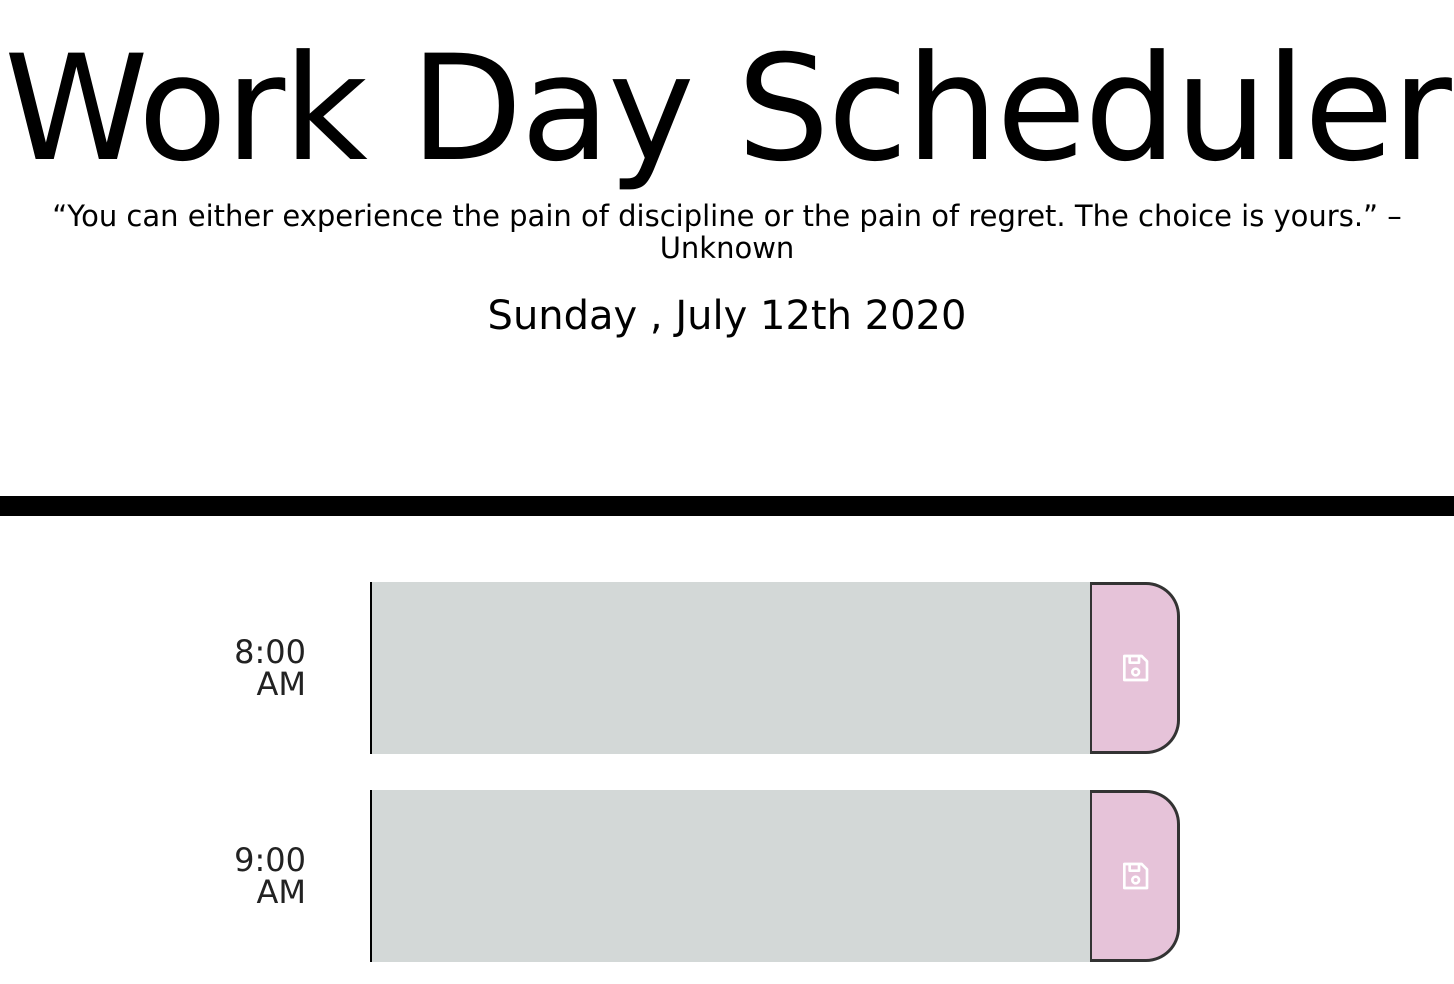 The image size is (1454, 984). Describe the element at coordinates (270, 860) in the screenshot. I see `hour-label-time: 9:00` at that location.